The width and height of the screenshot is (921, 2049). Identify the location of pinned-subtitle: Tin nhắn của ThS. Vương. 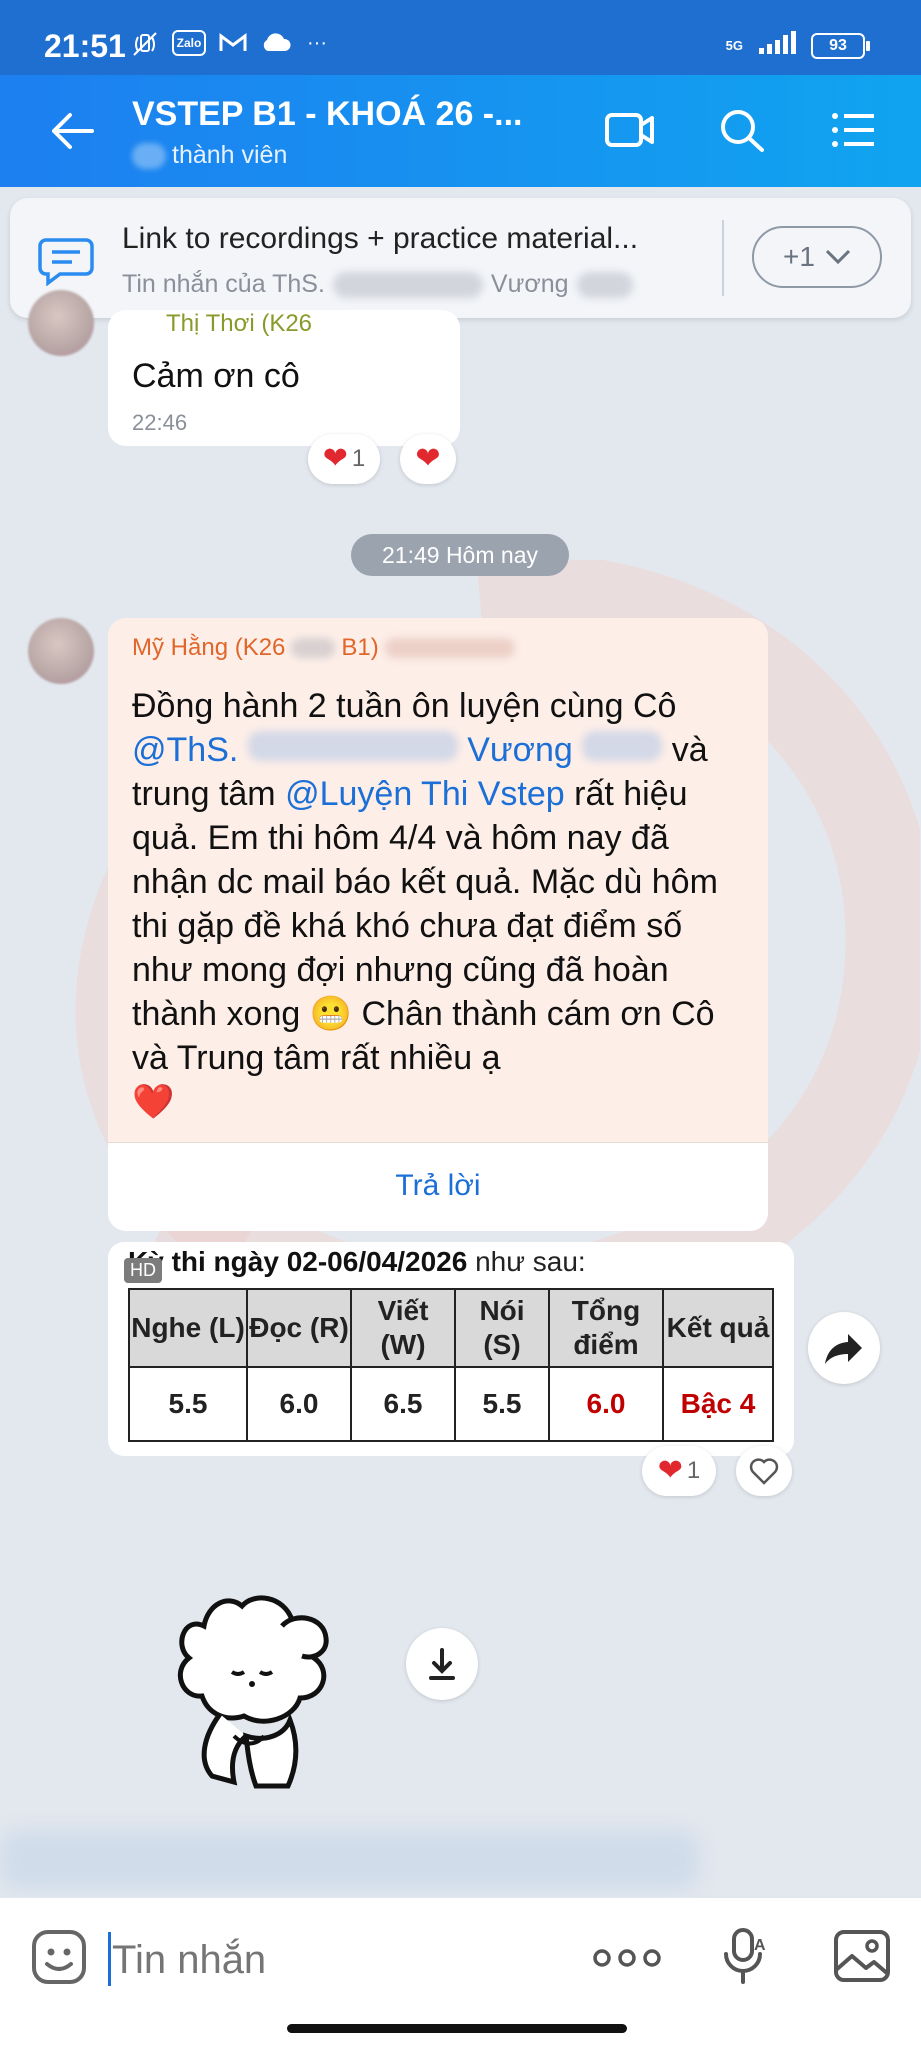
(377, 284).